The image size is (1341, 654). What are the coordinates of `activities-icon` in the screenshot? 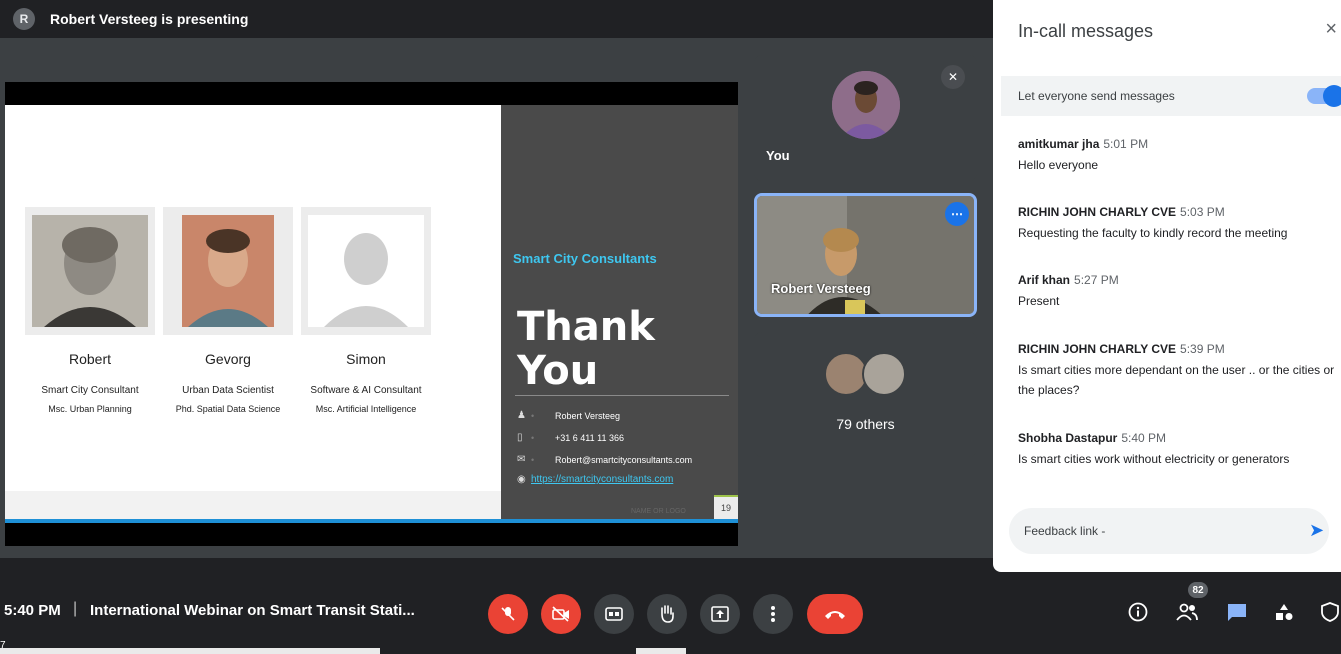 It's located at (1284, 612).